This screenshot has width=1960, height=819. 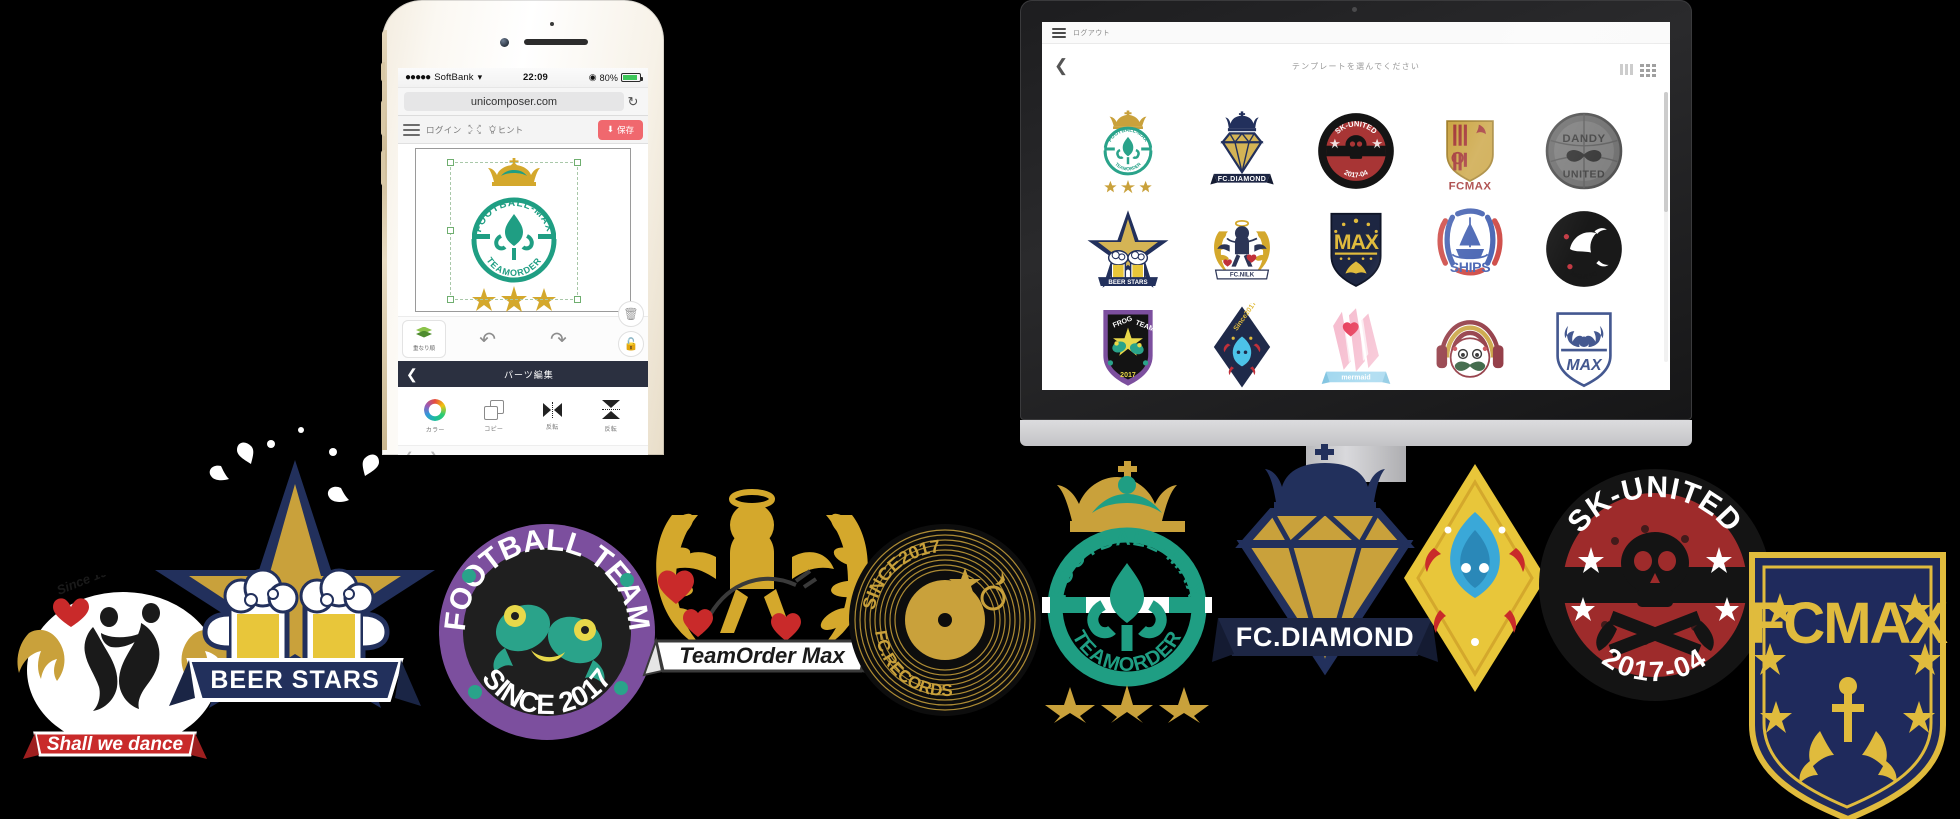 What do you see at coordinates (1470, 187) in the screenshot?
I see `svg-text: FCMAX` at bounding box center [1470, 187].